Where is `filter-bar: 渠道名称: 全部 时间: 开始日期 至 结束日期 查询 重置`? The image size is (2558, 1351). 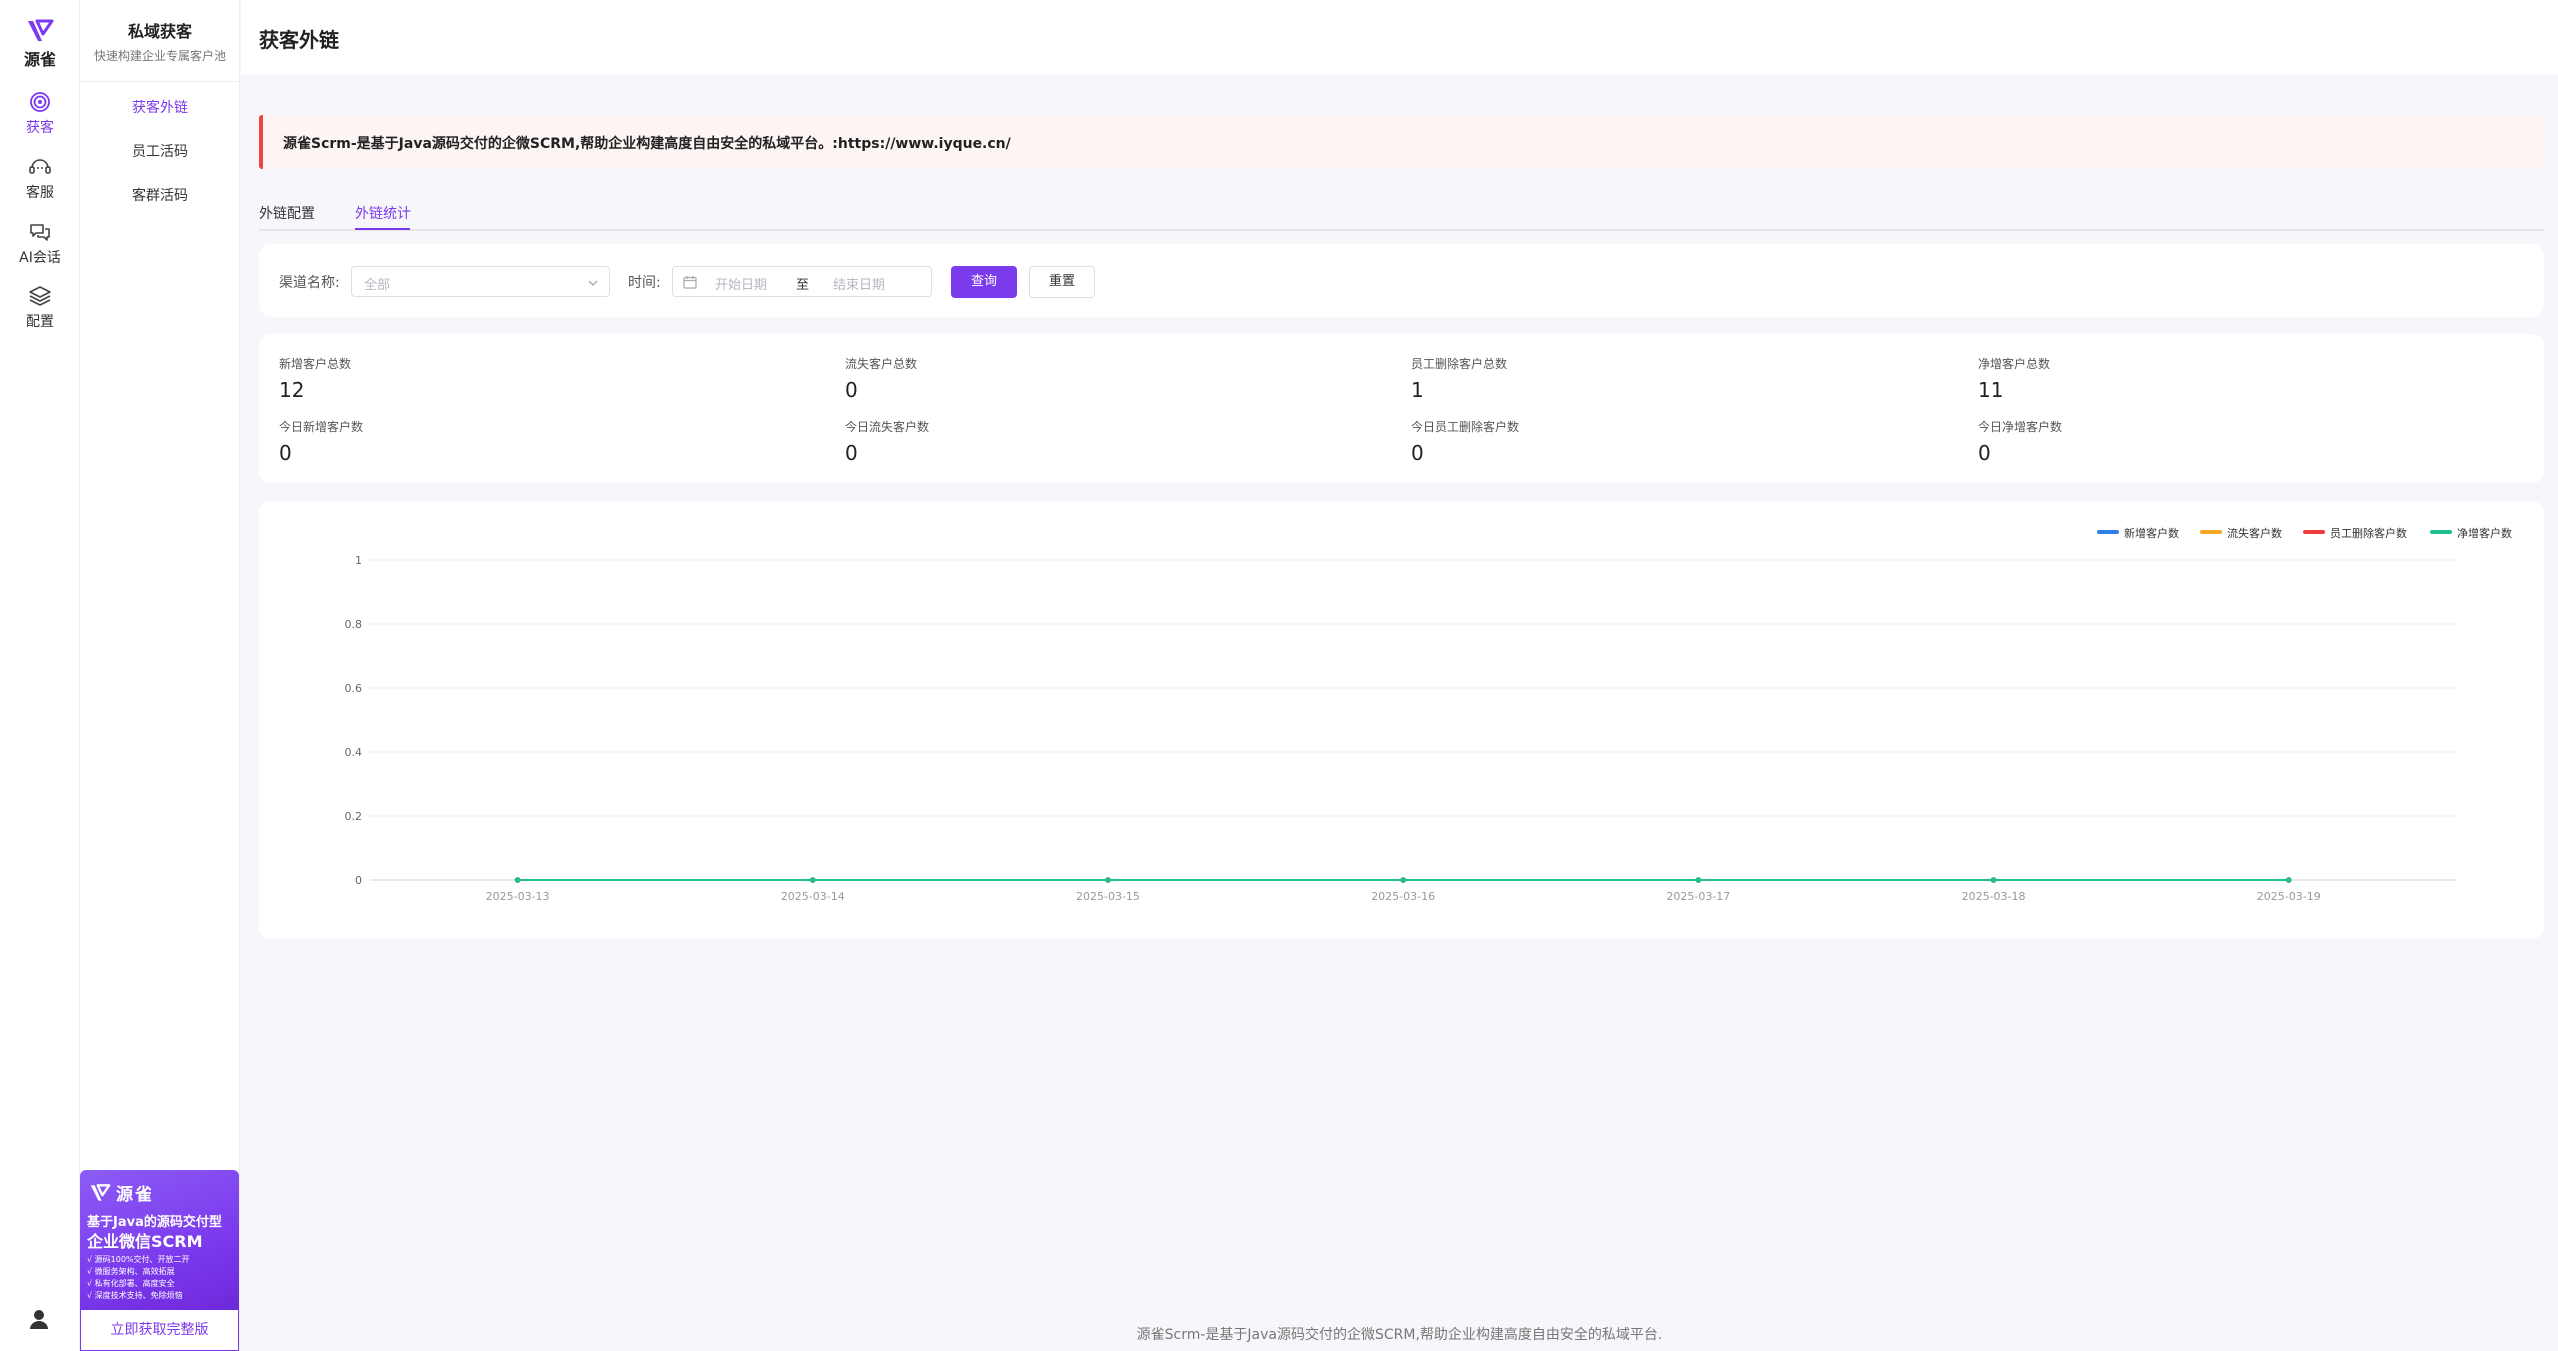
filter-bar: 渠道名称: 全部 时间: 开始日期 至 结束日期 查询 重置 is located at coordinates (1401, 280).